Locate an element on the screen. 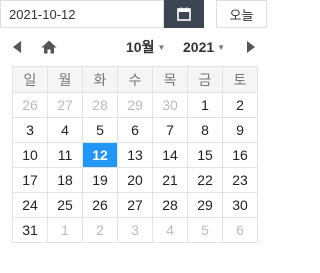 The height and width of the screenshot is (273, 320). date-input is located at coordinates (82, 14).